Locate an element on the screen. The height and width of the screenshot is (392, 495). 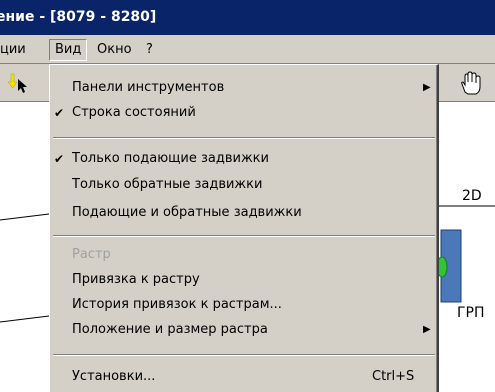
menu-view: Вид is located at coordinates (68, 50).